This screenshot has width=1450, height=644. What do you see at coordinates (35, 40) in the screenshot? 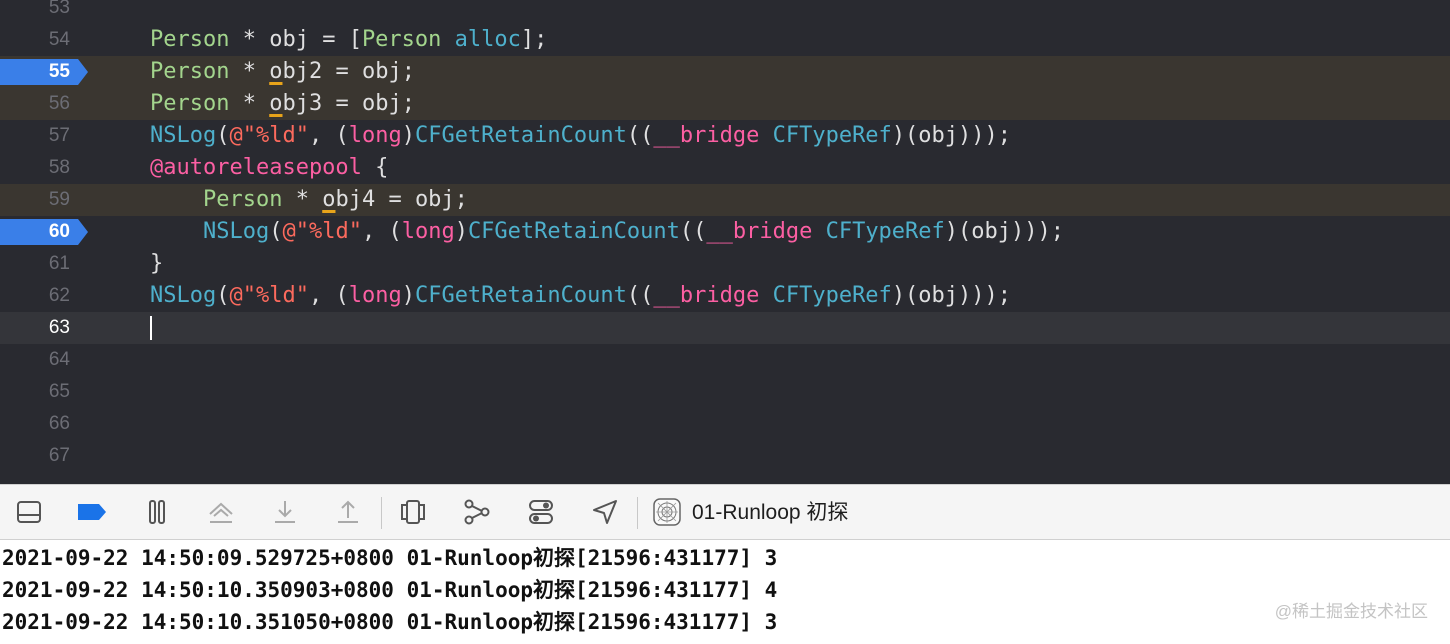
I see `line-number: 54` at bounding box center [35, 40].